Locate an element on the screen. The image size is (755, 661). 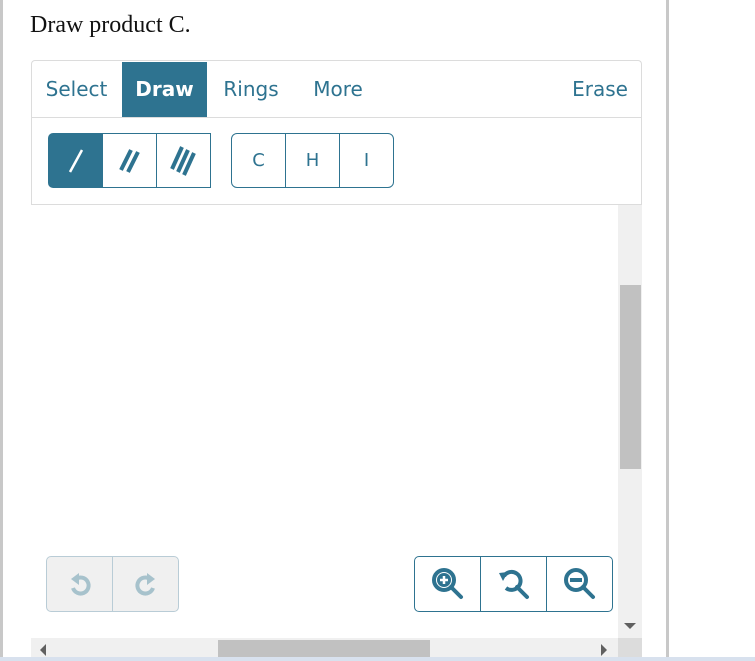
double-bond-icon is located at coordinates (129, 160).